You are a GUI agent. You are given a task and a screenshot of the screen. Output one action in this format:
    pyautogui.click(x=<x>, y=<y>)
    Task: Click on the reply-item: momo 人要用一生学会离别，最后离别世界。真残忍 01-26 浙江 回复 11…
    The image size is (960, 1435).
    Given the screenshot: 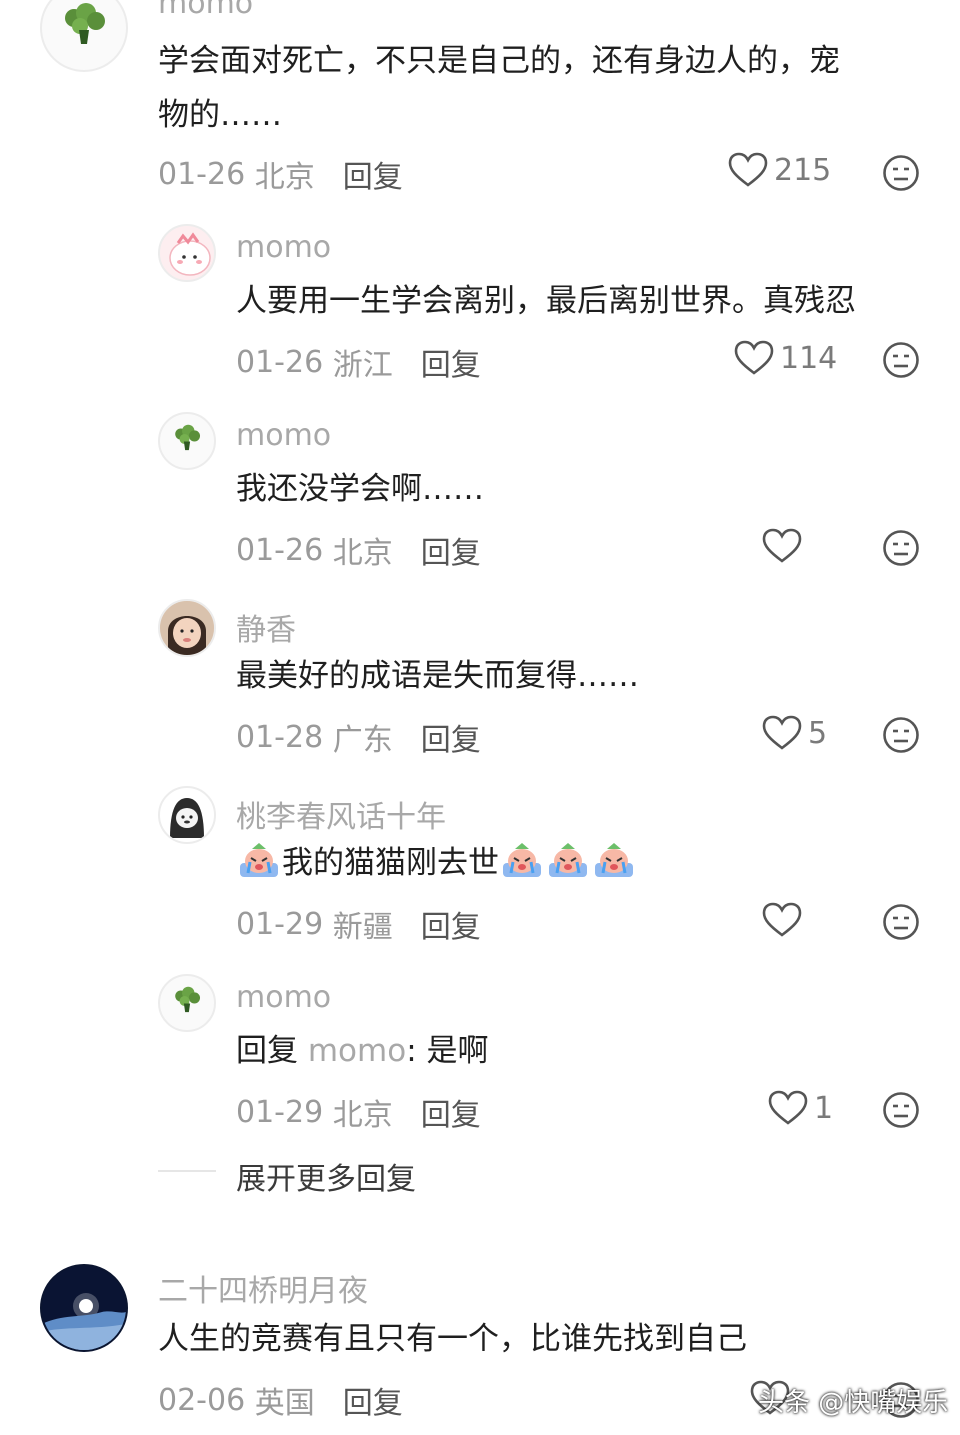 What is the action you would take?
    pyautogui.click(x=480, y=305)
    